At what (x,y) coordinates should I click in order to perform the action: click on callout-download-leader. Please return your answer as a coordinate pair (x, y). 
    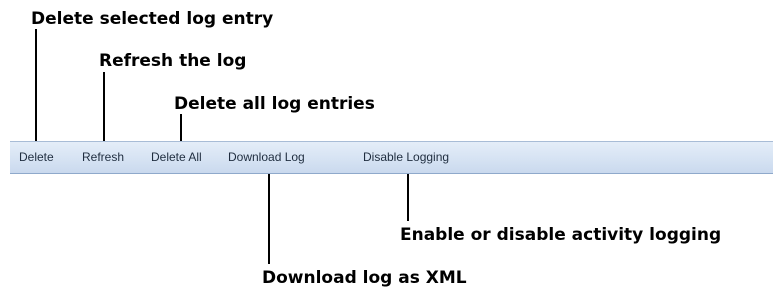
    Looking at the image, I should click on (269, 216).